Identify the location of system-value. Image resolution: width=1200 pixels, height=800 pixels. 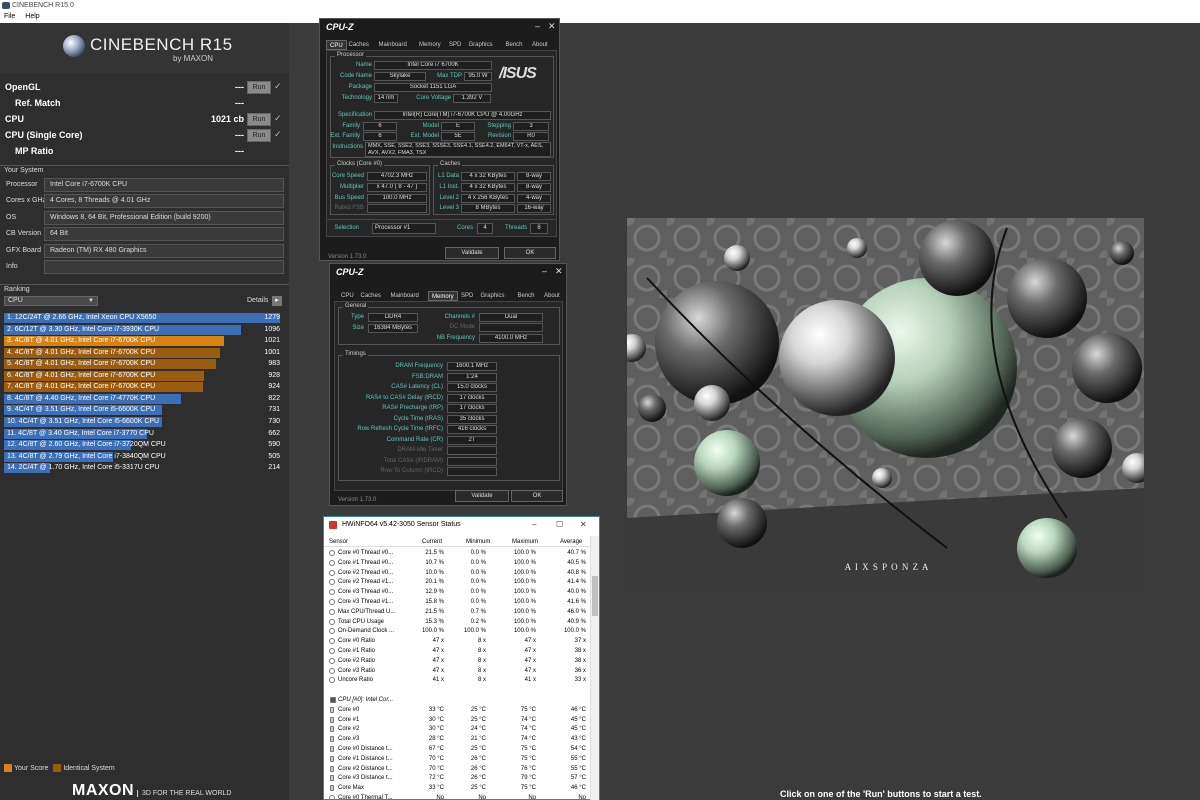
(164, 267).